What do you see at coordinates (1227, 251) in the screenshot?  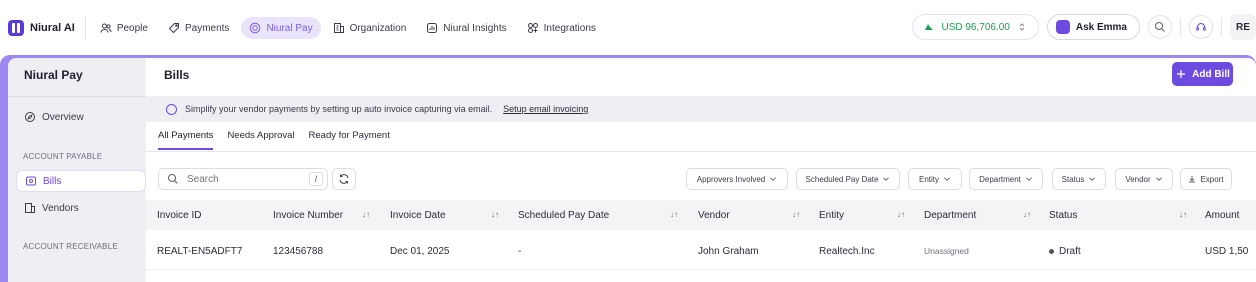 I see `cell-amount: USD 1,50` at bounding box center [1227, 251].